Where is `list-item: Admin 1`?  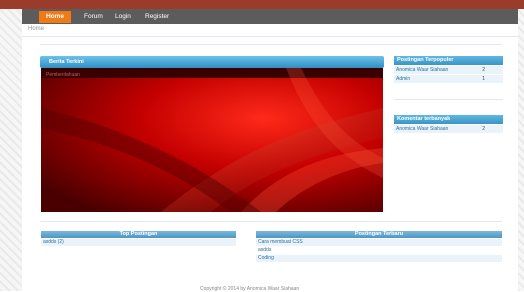 list-item: Admin 1 is located at coordinates (448, 79).